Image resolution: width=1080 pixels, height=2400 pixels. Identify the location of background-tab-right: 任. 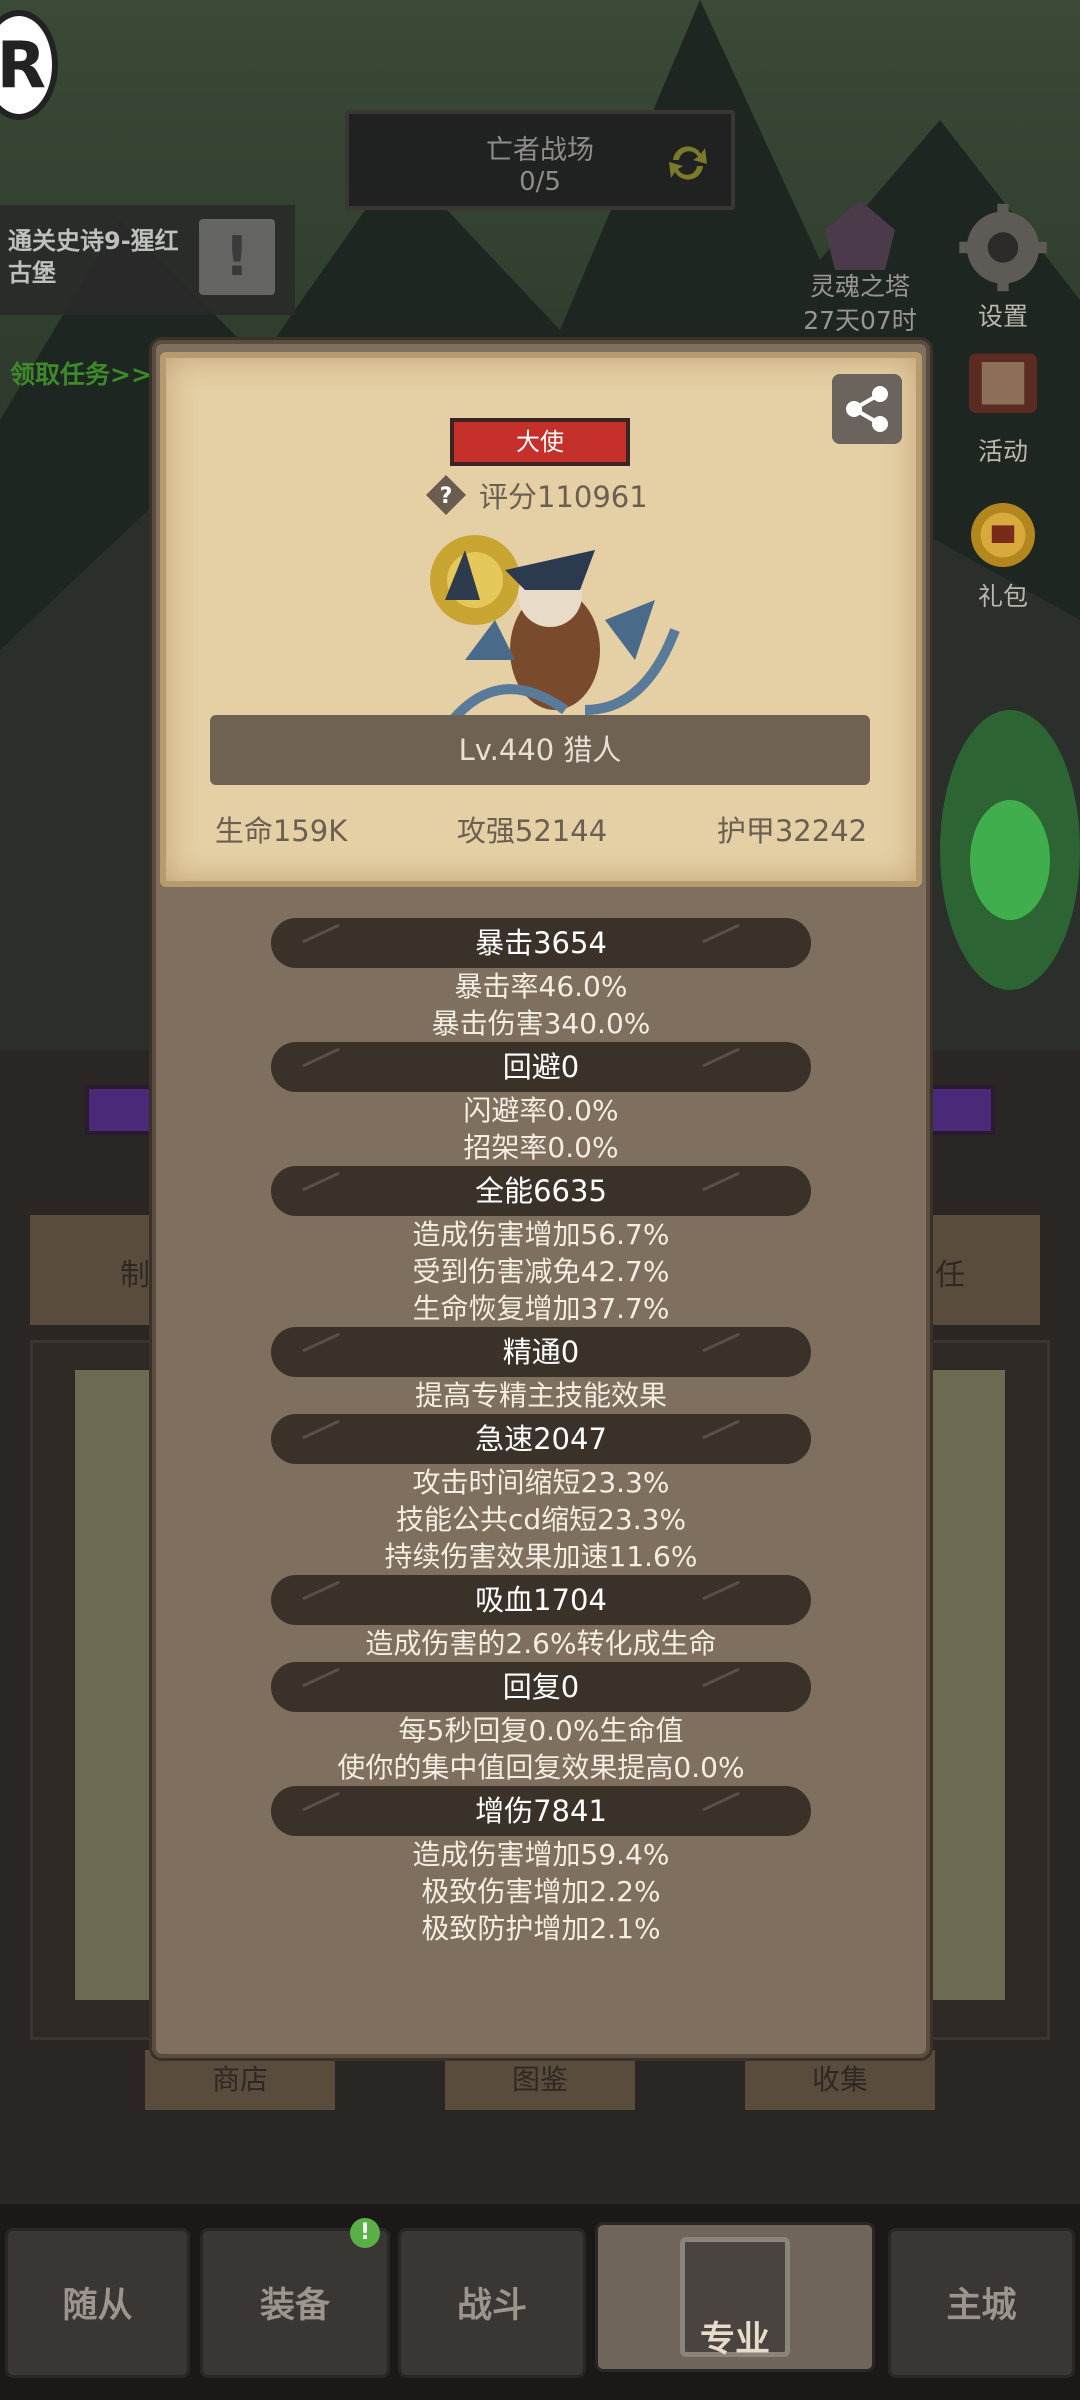
(950, 1275).